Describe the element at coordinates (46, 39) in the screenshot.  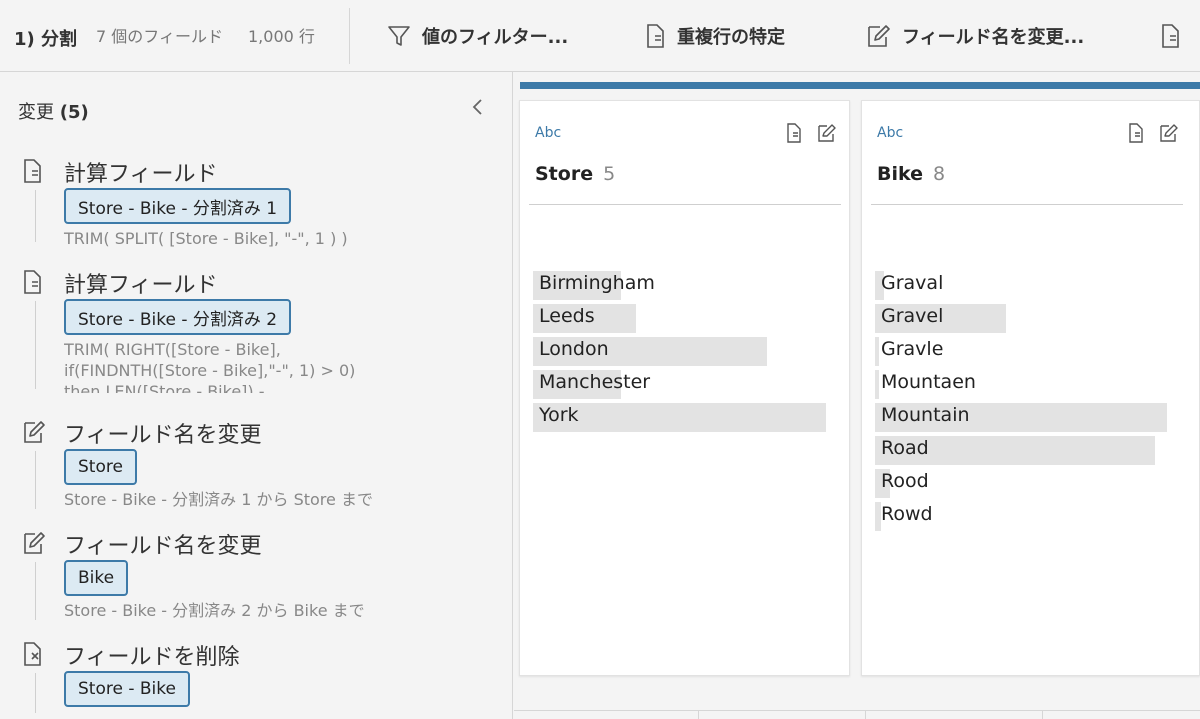
I see `step-label: 1) 分割` at that location.